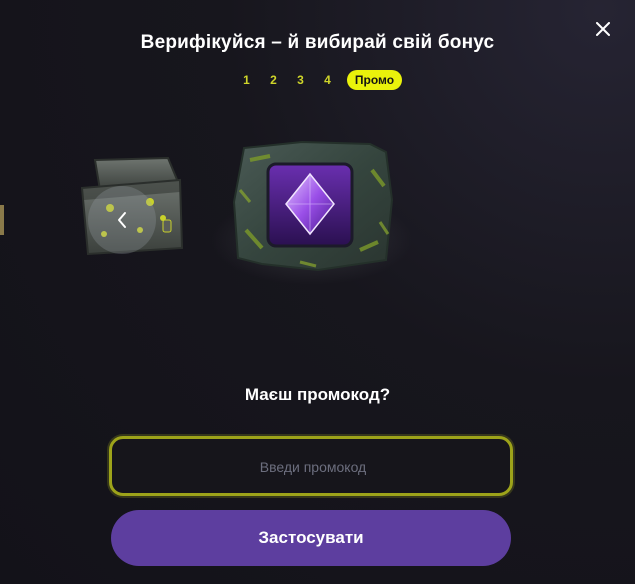  What do you see at coordinates (327, 80) in the screenshot?
I see `step-4: 4` at bounding box center [327, 80].